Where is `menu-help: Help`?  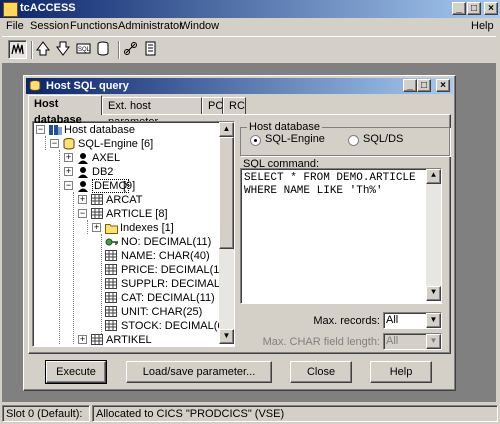 menu-help: Help is located at coordinates (482, 26).